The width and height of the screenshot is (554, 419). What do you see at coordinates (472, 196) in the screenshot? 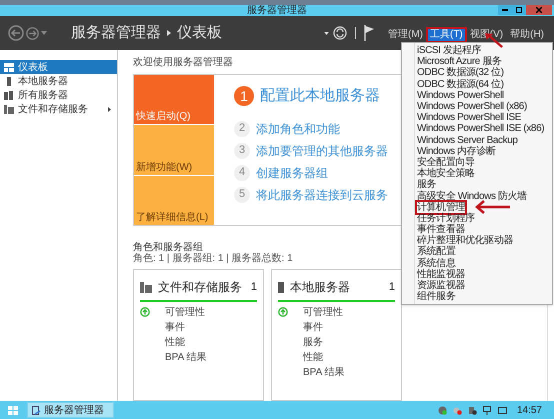
I see `menu-item: 高级安全 Windows 防火墙` at bounding box center [472, 196].